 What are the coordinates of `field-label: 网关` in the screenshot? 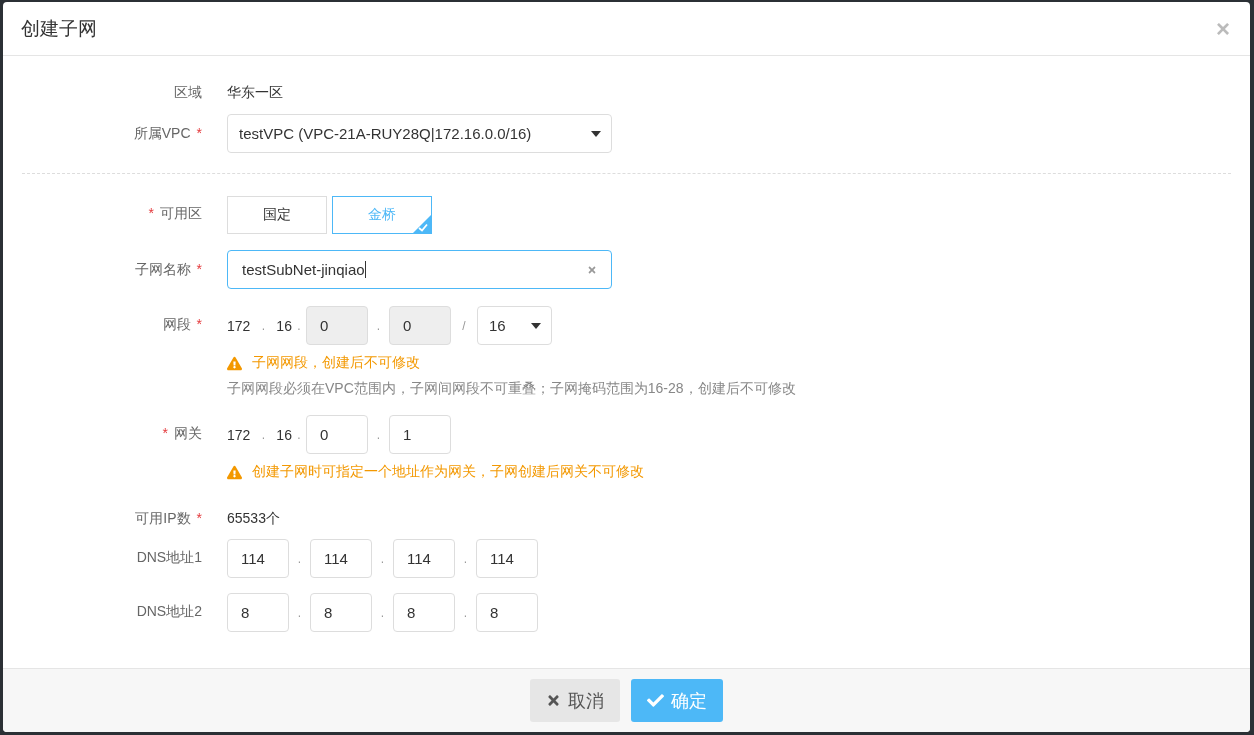 It's located at (188, 433).